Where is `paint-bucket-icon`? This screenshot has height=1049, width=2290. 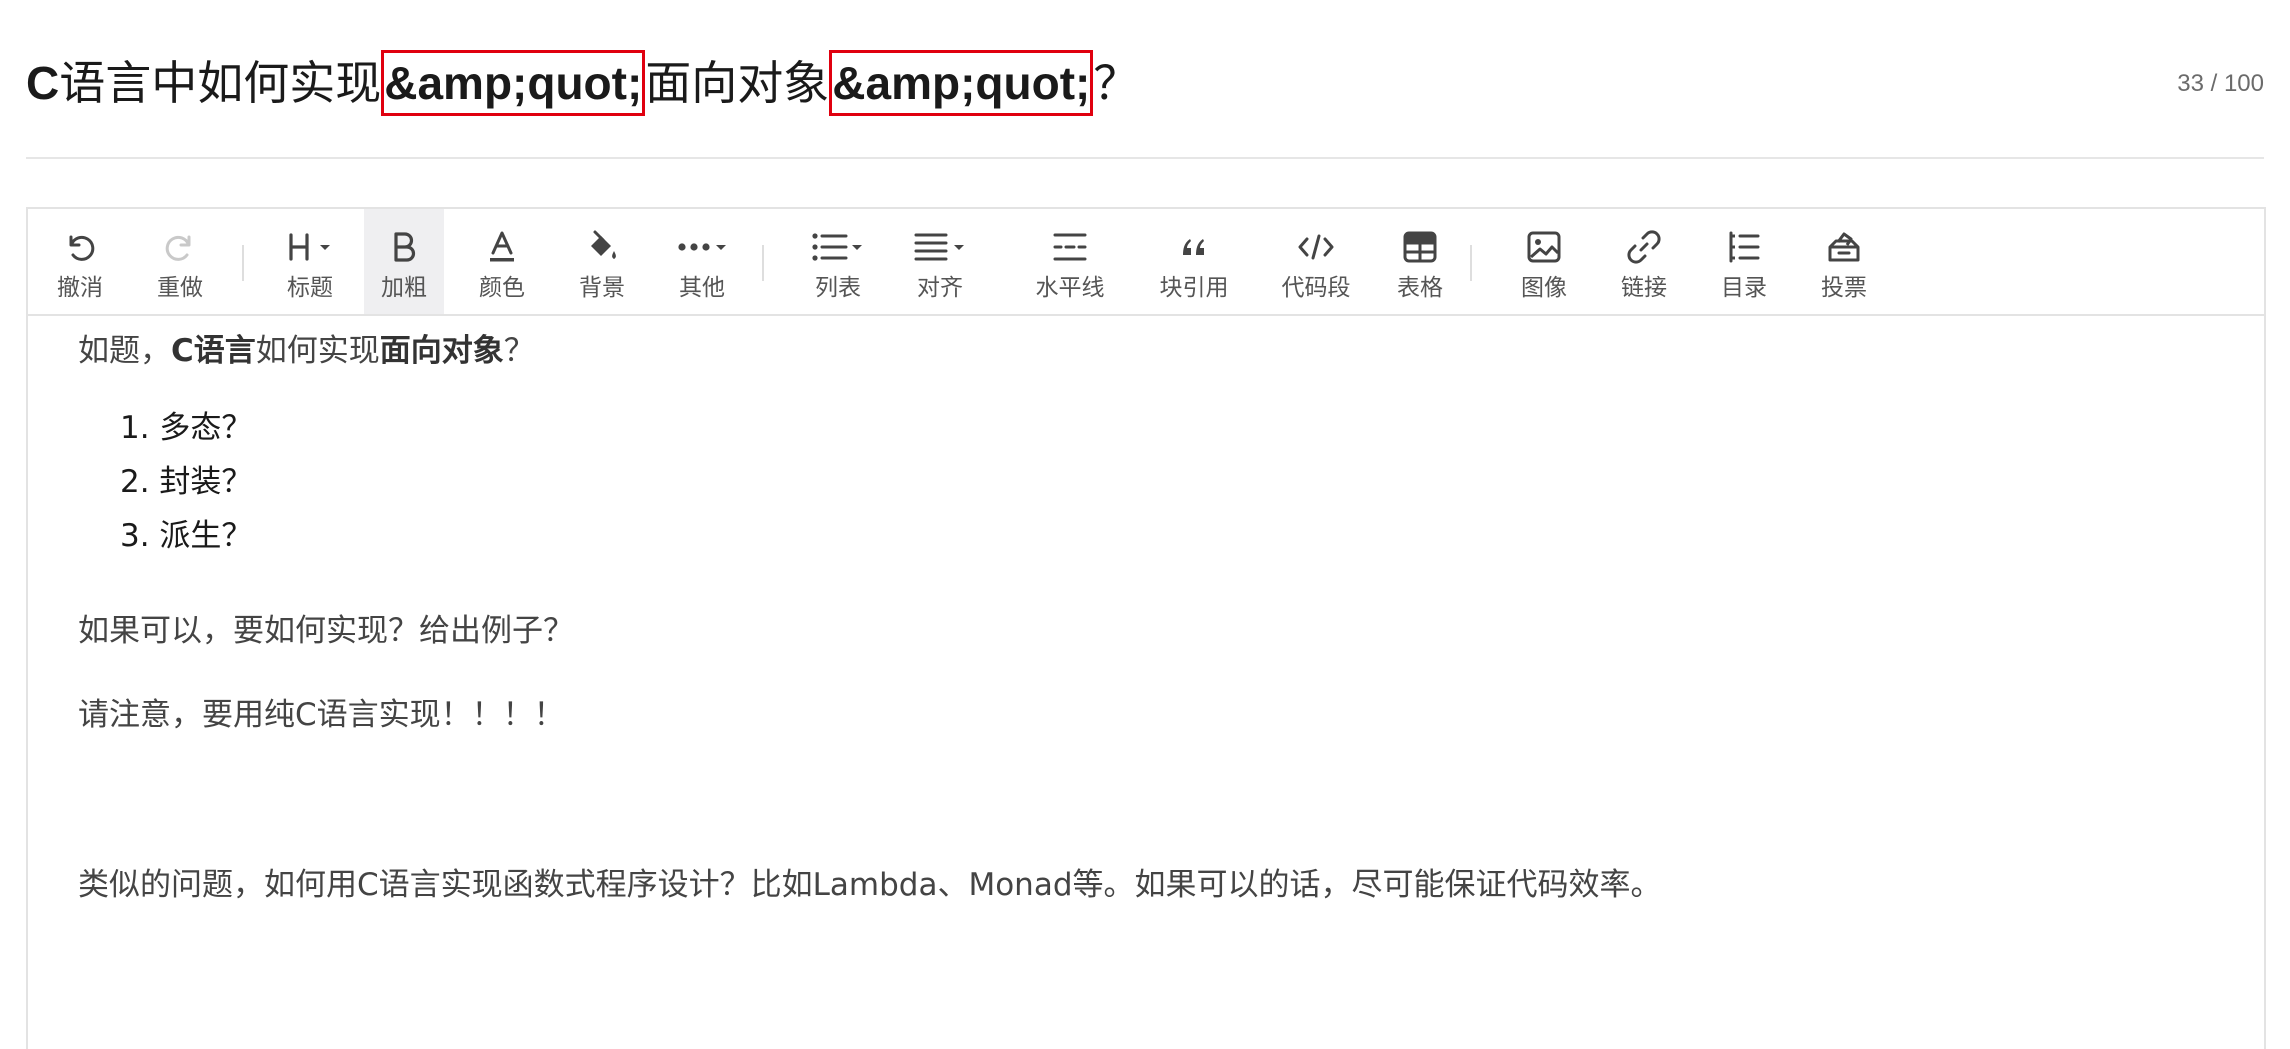
paint-bucket-icon is located at coordinates (602, 247).